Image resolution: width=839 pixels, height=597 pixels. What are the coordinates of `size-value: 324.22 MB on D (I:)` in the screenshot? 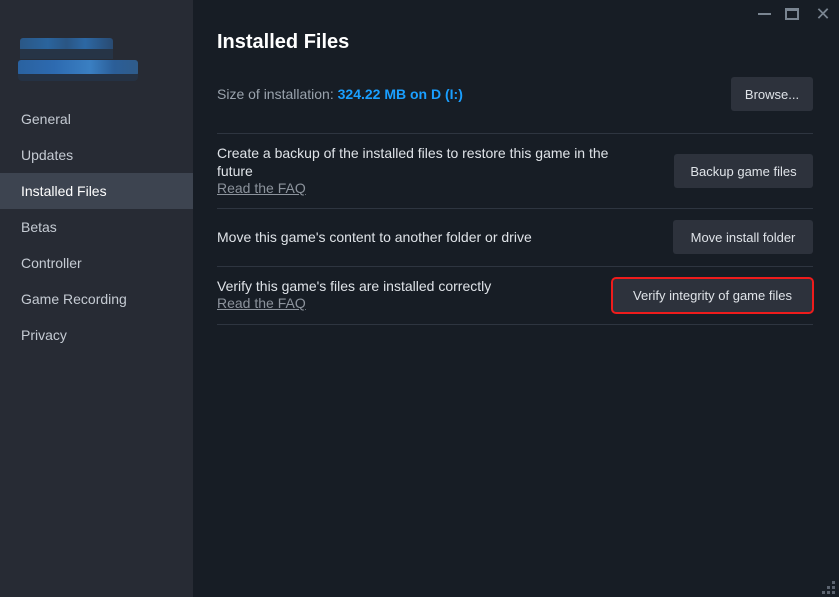 It's located at (400, 94).